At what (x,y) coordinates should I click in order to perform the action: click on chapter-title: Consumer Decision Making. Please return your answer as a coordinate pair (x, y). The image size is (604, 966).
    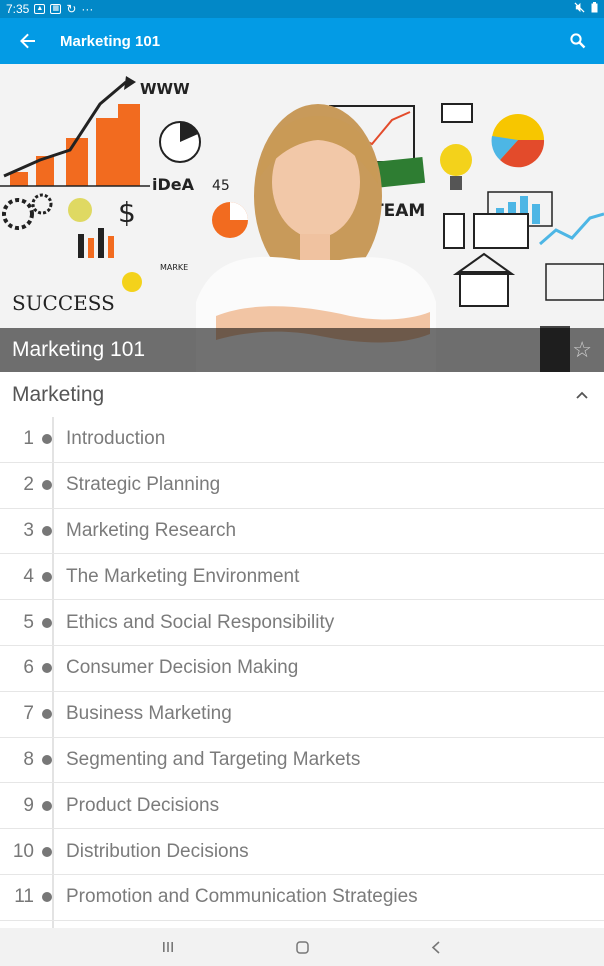
    Looking at the image, I should click on (182, 668).